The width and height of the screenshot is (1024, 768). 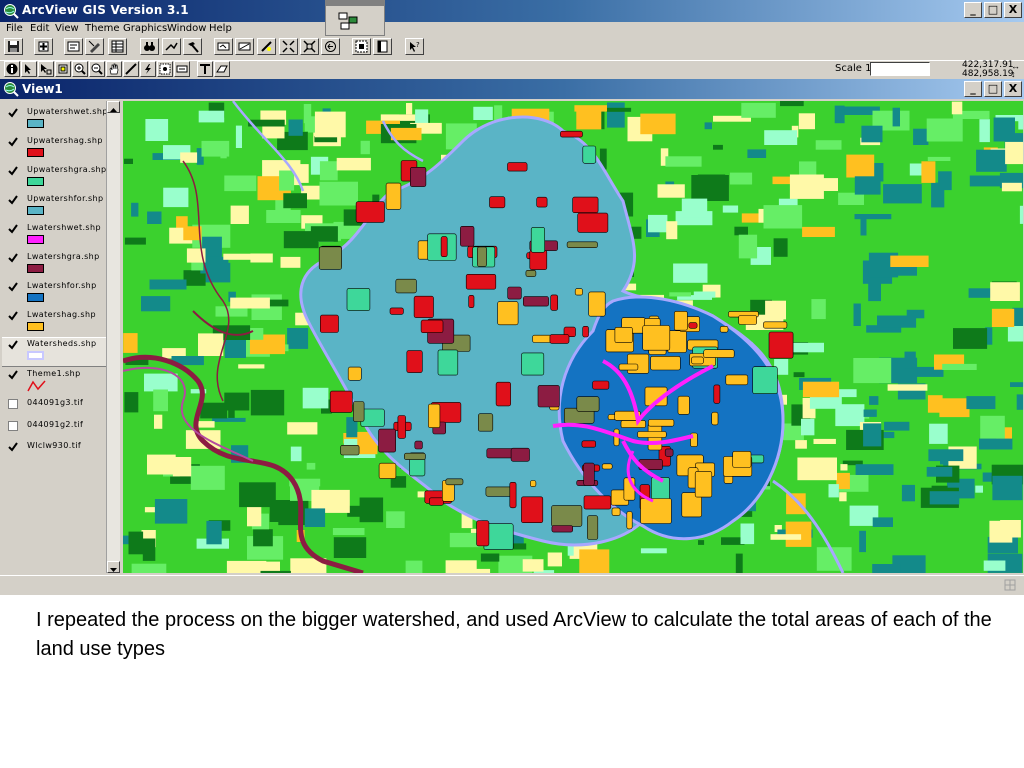 I want to click on button-bar: ?, so click(x=512, y=48).